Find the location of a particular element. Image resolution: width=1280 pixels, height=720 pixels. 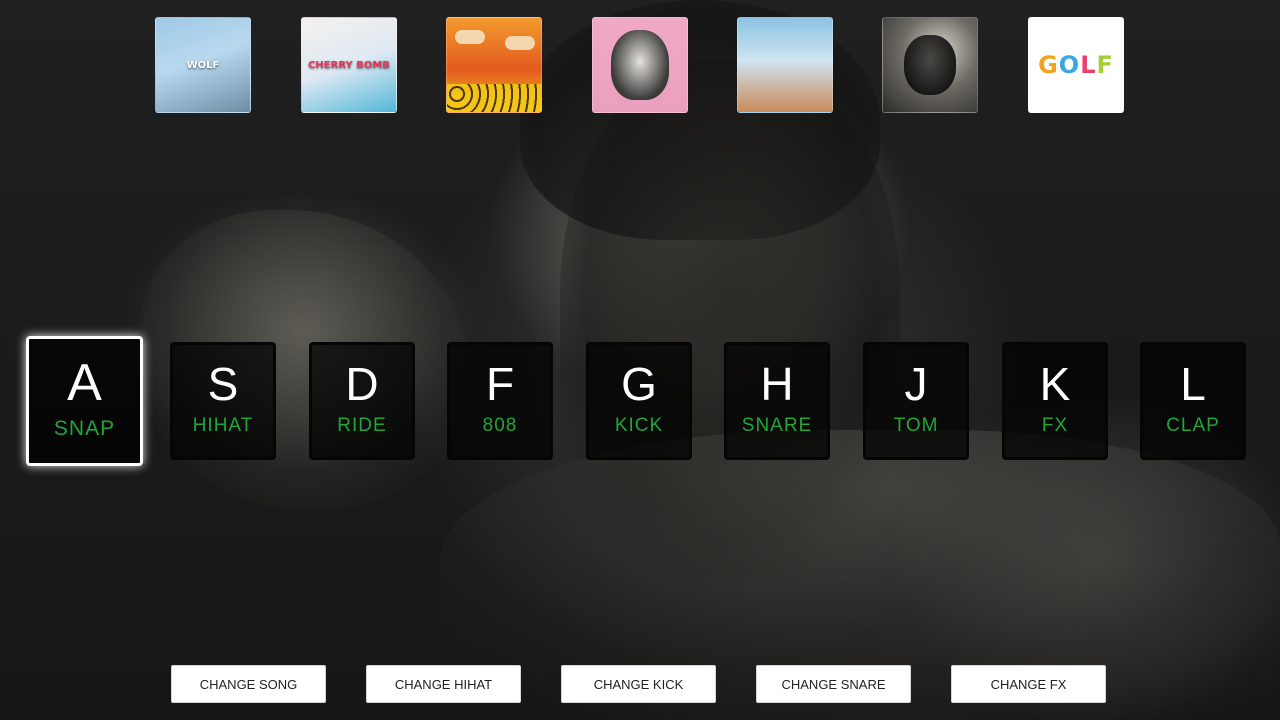

pad-sound-label: CLAP is located at coordinates (1193, 425).